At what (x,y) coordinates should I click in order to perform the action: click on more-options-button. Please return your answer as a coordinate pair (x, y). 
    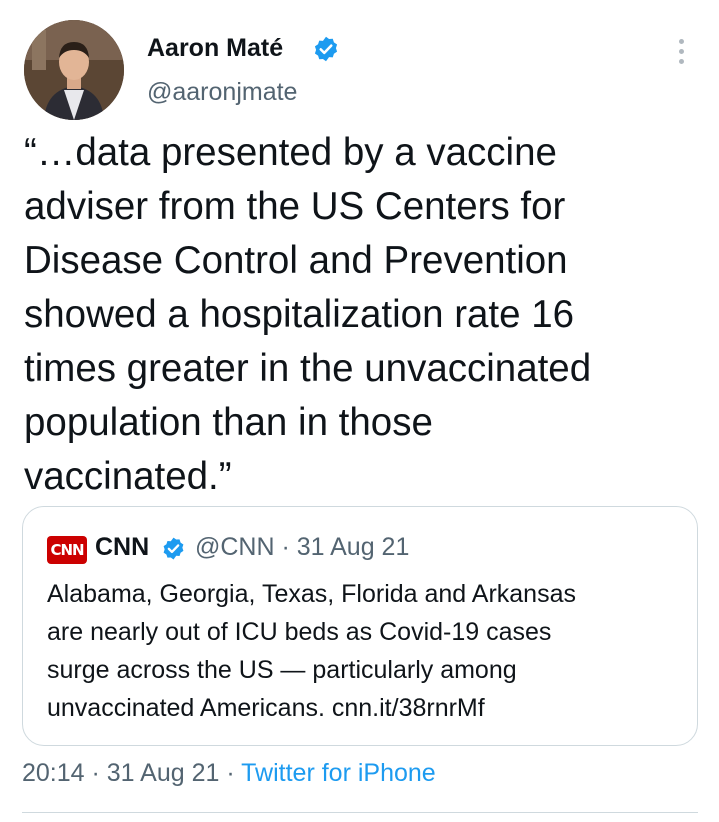
    Looking at the image, I should click on (681, 51).